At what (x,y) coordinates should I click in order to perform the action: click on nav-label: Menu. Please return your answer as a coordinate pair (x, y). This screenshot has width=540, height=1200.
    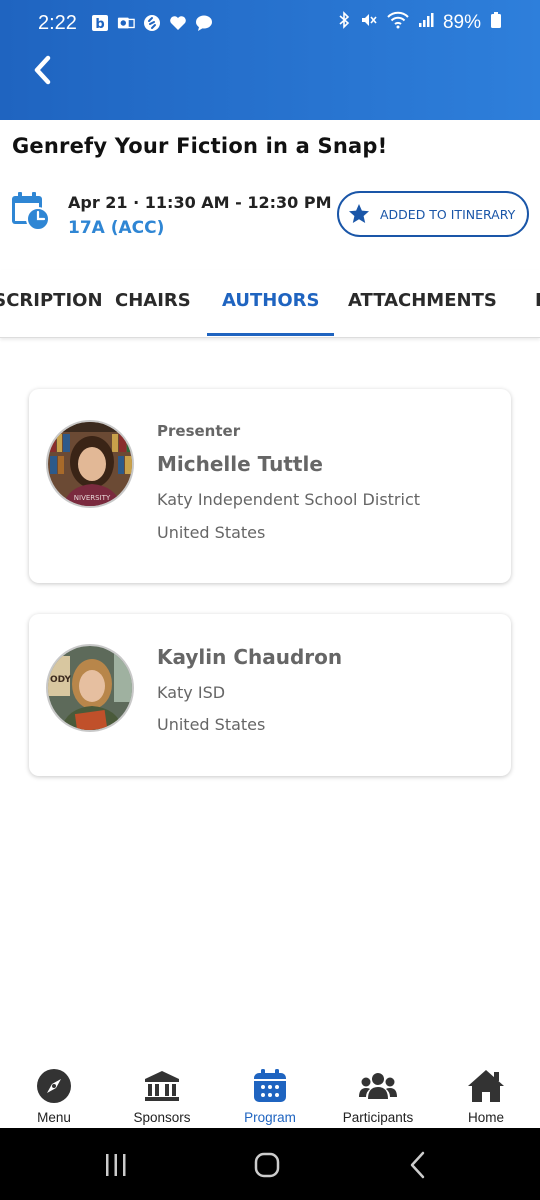
    Looking at the image, I should click on (54, 1117).